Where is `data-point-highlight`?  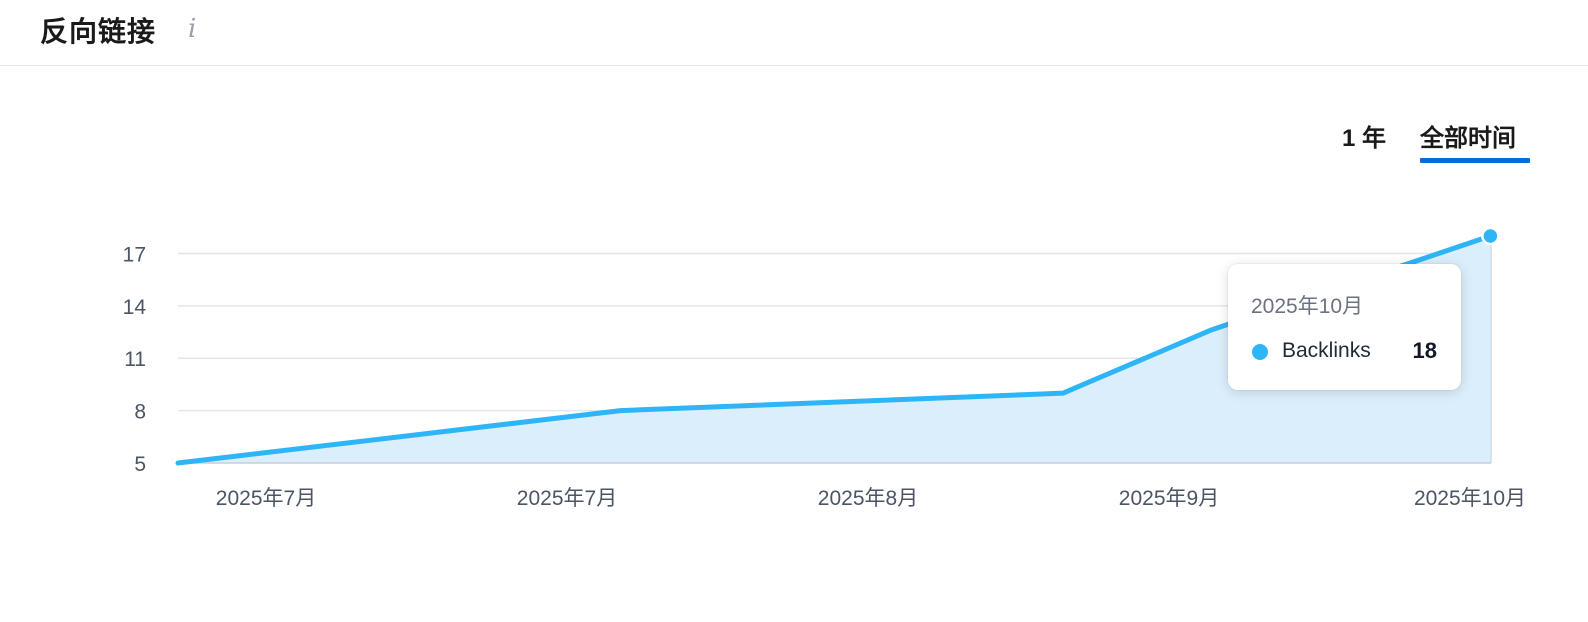
data-point-highlight is located at coordinates (1490, 236).